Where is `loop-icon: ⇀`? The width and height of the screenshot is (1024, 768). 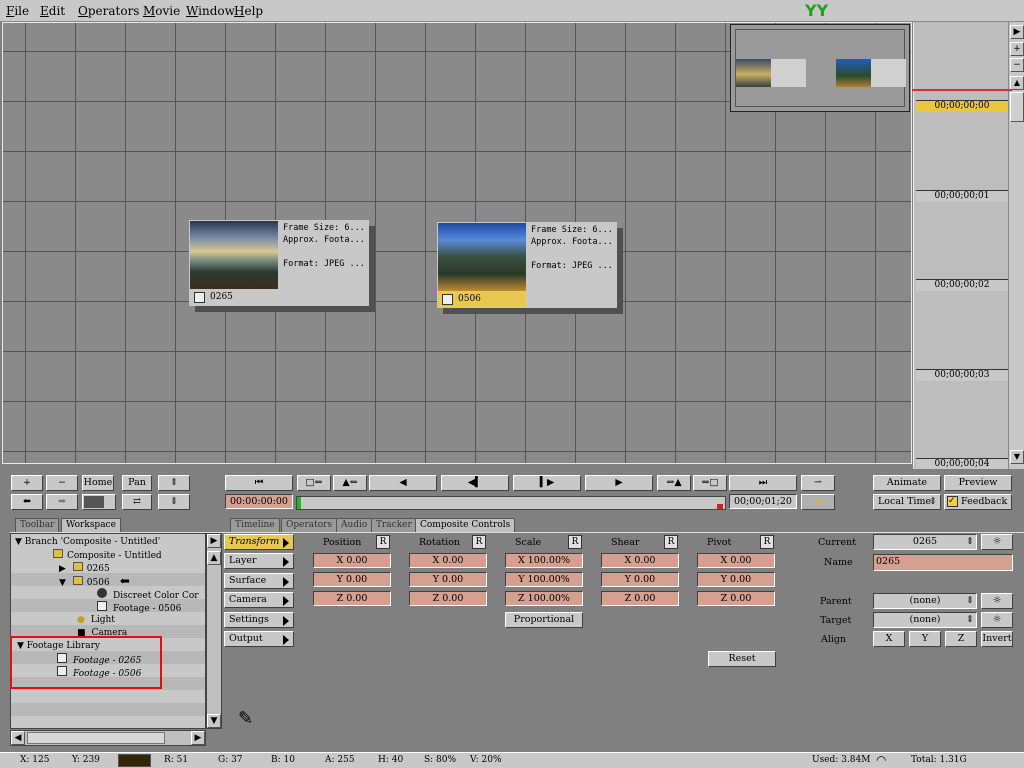
loop-icon: ⇀ is located at coordinates (818, 483).